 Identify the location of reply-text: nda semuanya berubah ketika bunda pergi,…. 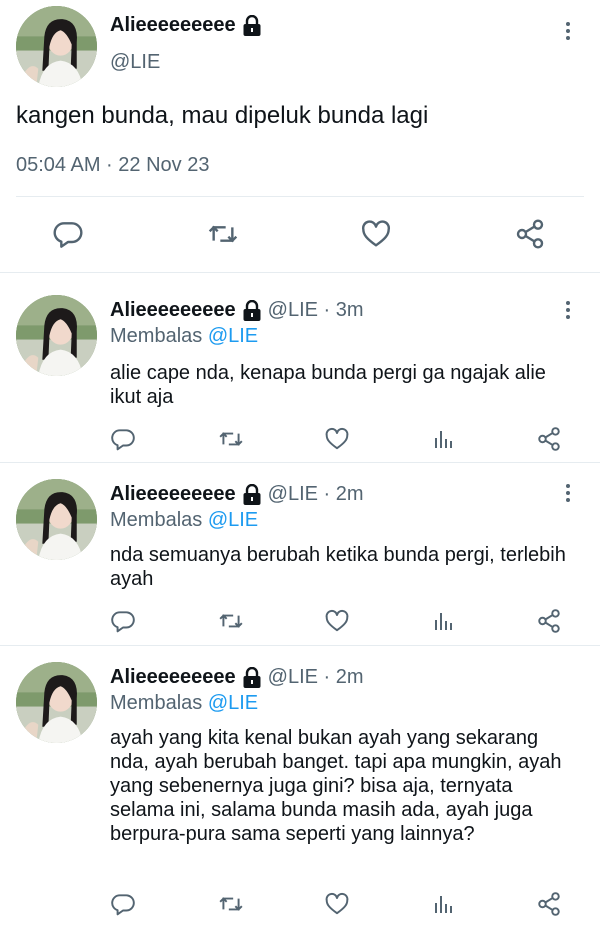
(338, 567).